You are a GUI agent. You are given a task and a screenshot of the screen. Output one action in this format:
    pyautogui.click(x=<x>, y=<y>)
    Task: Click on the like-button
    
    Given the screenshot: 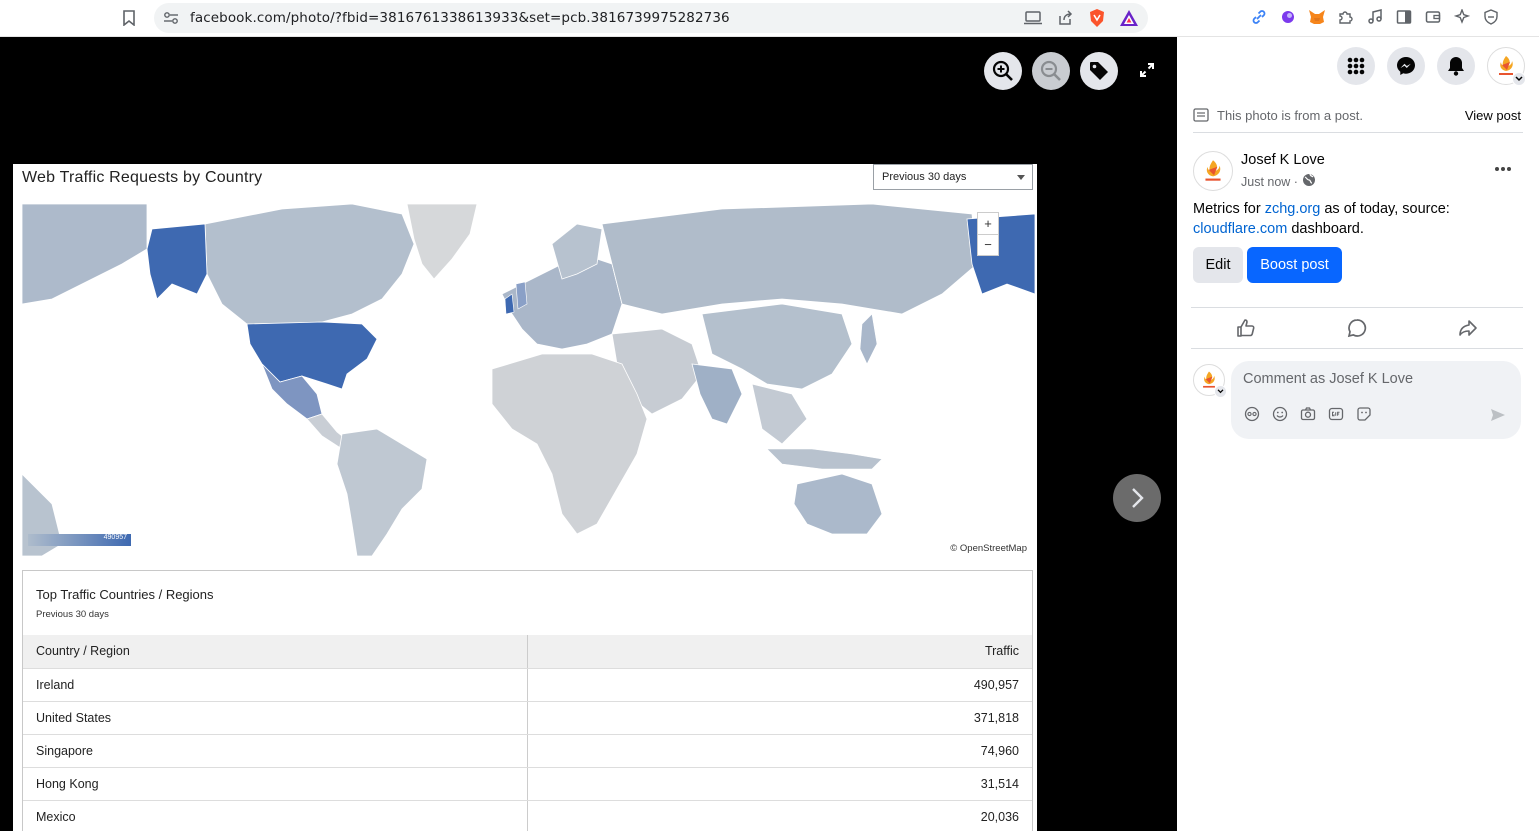 What is the action you would take?
    pyautogui.click(x=1246, y=328)
    